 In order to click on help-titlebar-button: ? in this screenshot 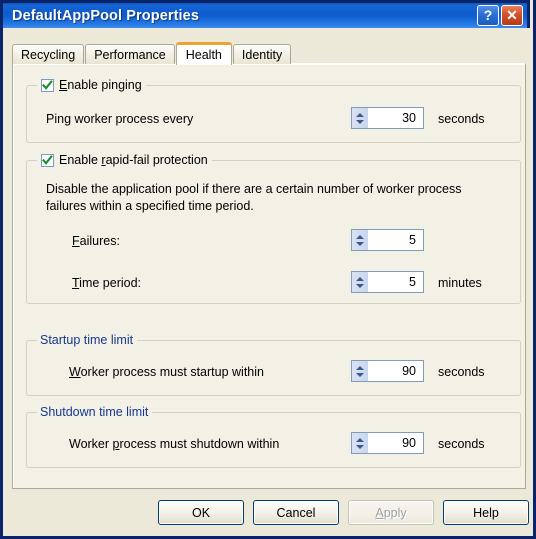, I will do `click(488, 15)`.